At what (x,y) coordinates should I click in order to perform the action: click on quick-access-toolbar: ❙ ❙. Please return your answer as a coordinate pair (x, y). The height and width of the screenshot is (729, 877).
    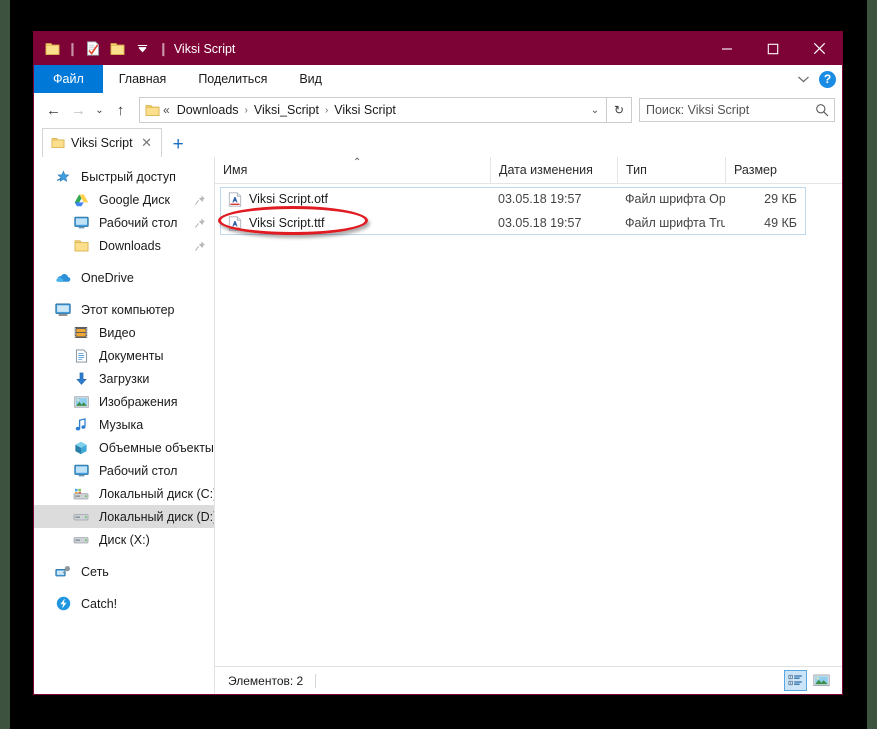
    Looking at the image, I should click on (102, 49).